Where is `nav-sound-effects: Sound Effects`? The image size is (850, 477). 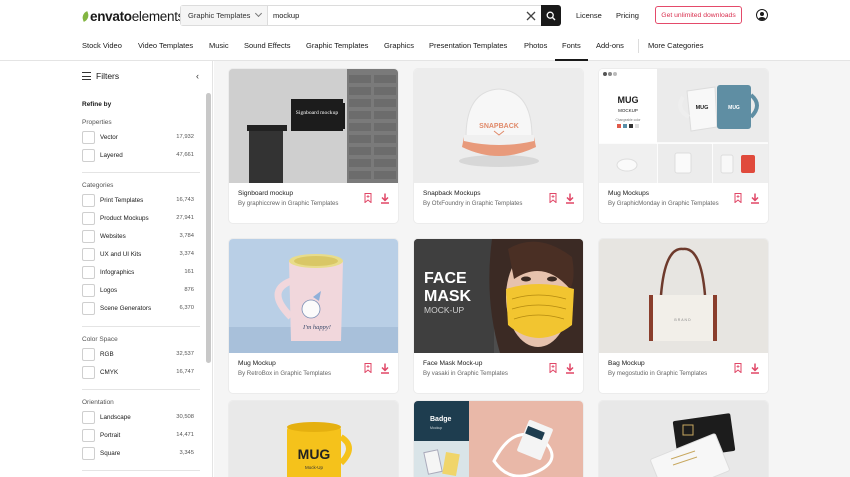 nav-sound-effects: Sound Effects is located at coordinates (267, 45).